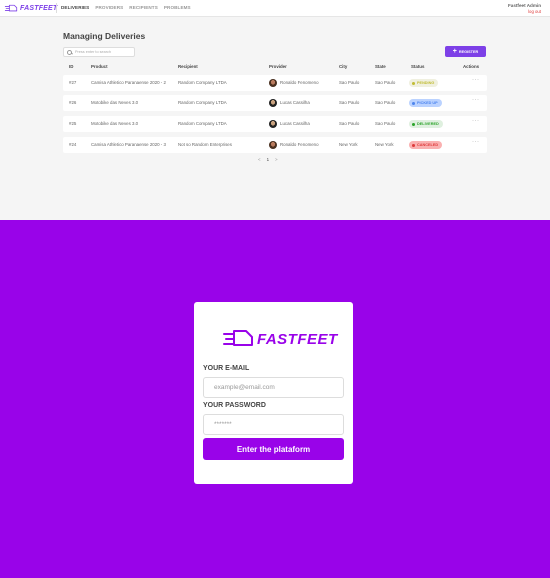  Describe the element at coordinates (188, 66) in the screenshot. I see `col-recipient: Recipient` at that location.